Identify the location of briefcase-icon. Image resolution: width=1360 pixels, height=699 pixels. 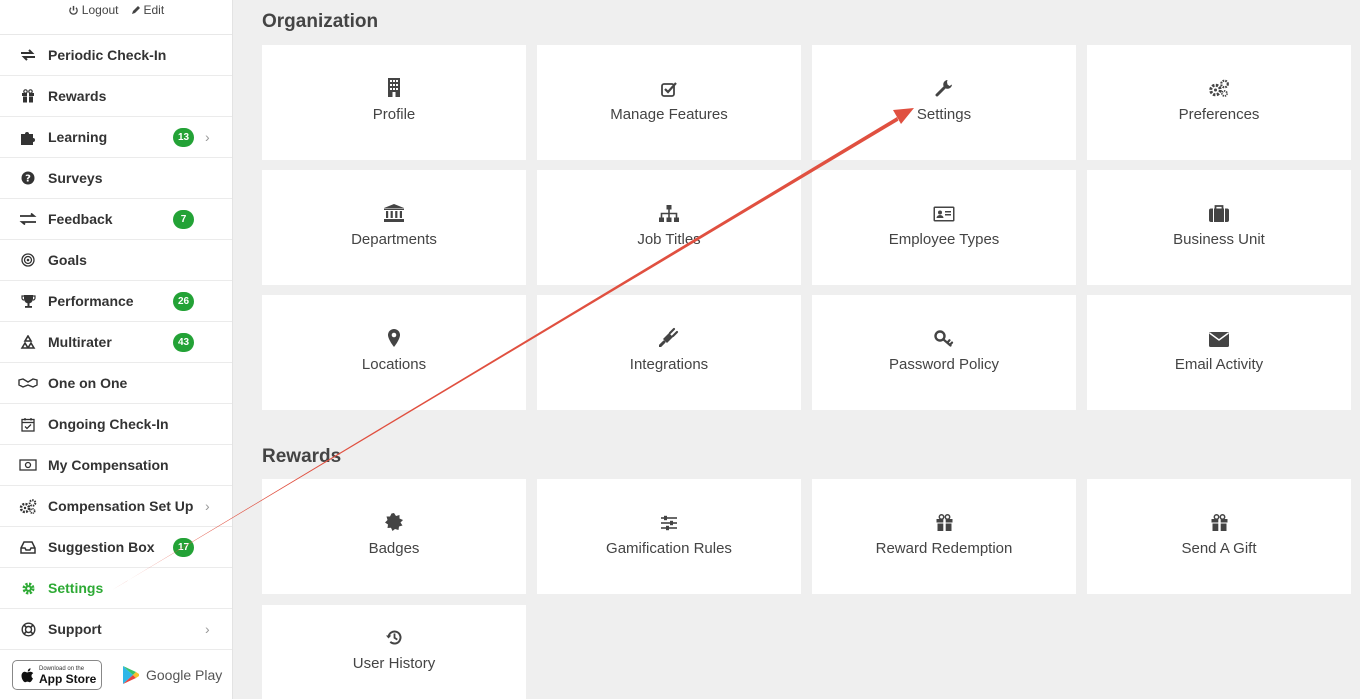
(1219, 212).